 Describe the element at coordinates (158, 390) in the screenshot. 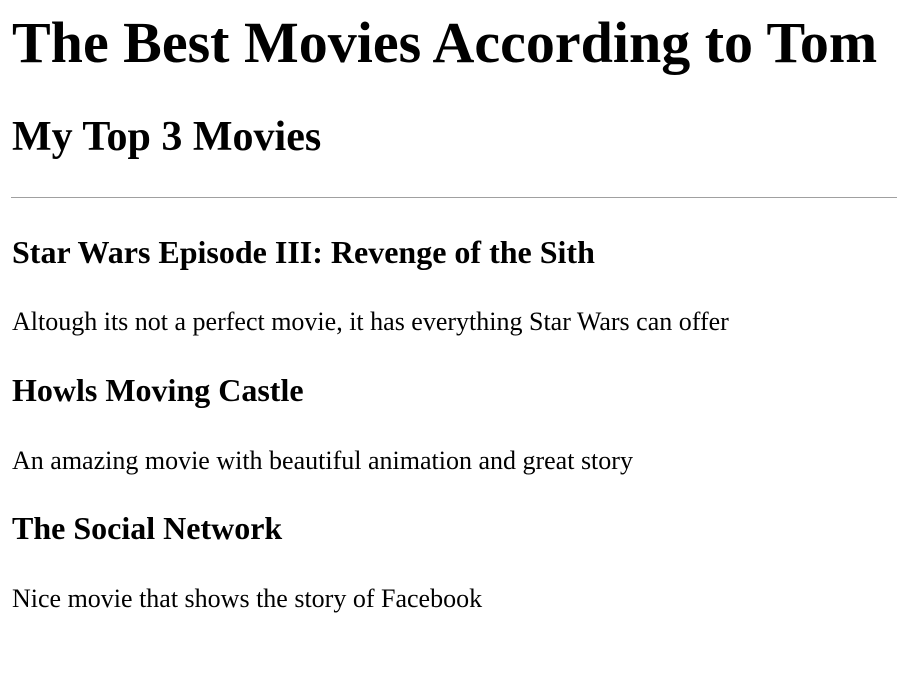

I see `movie-title: Howls Moving Castle` at that location.